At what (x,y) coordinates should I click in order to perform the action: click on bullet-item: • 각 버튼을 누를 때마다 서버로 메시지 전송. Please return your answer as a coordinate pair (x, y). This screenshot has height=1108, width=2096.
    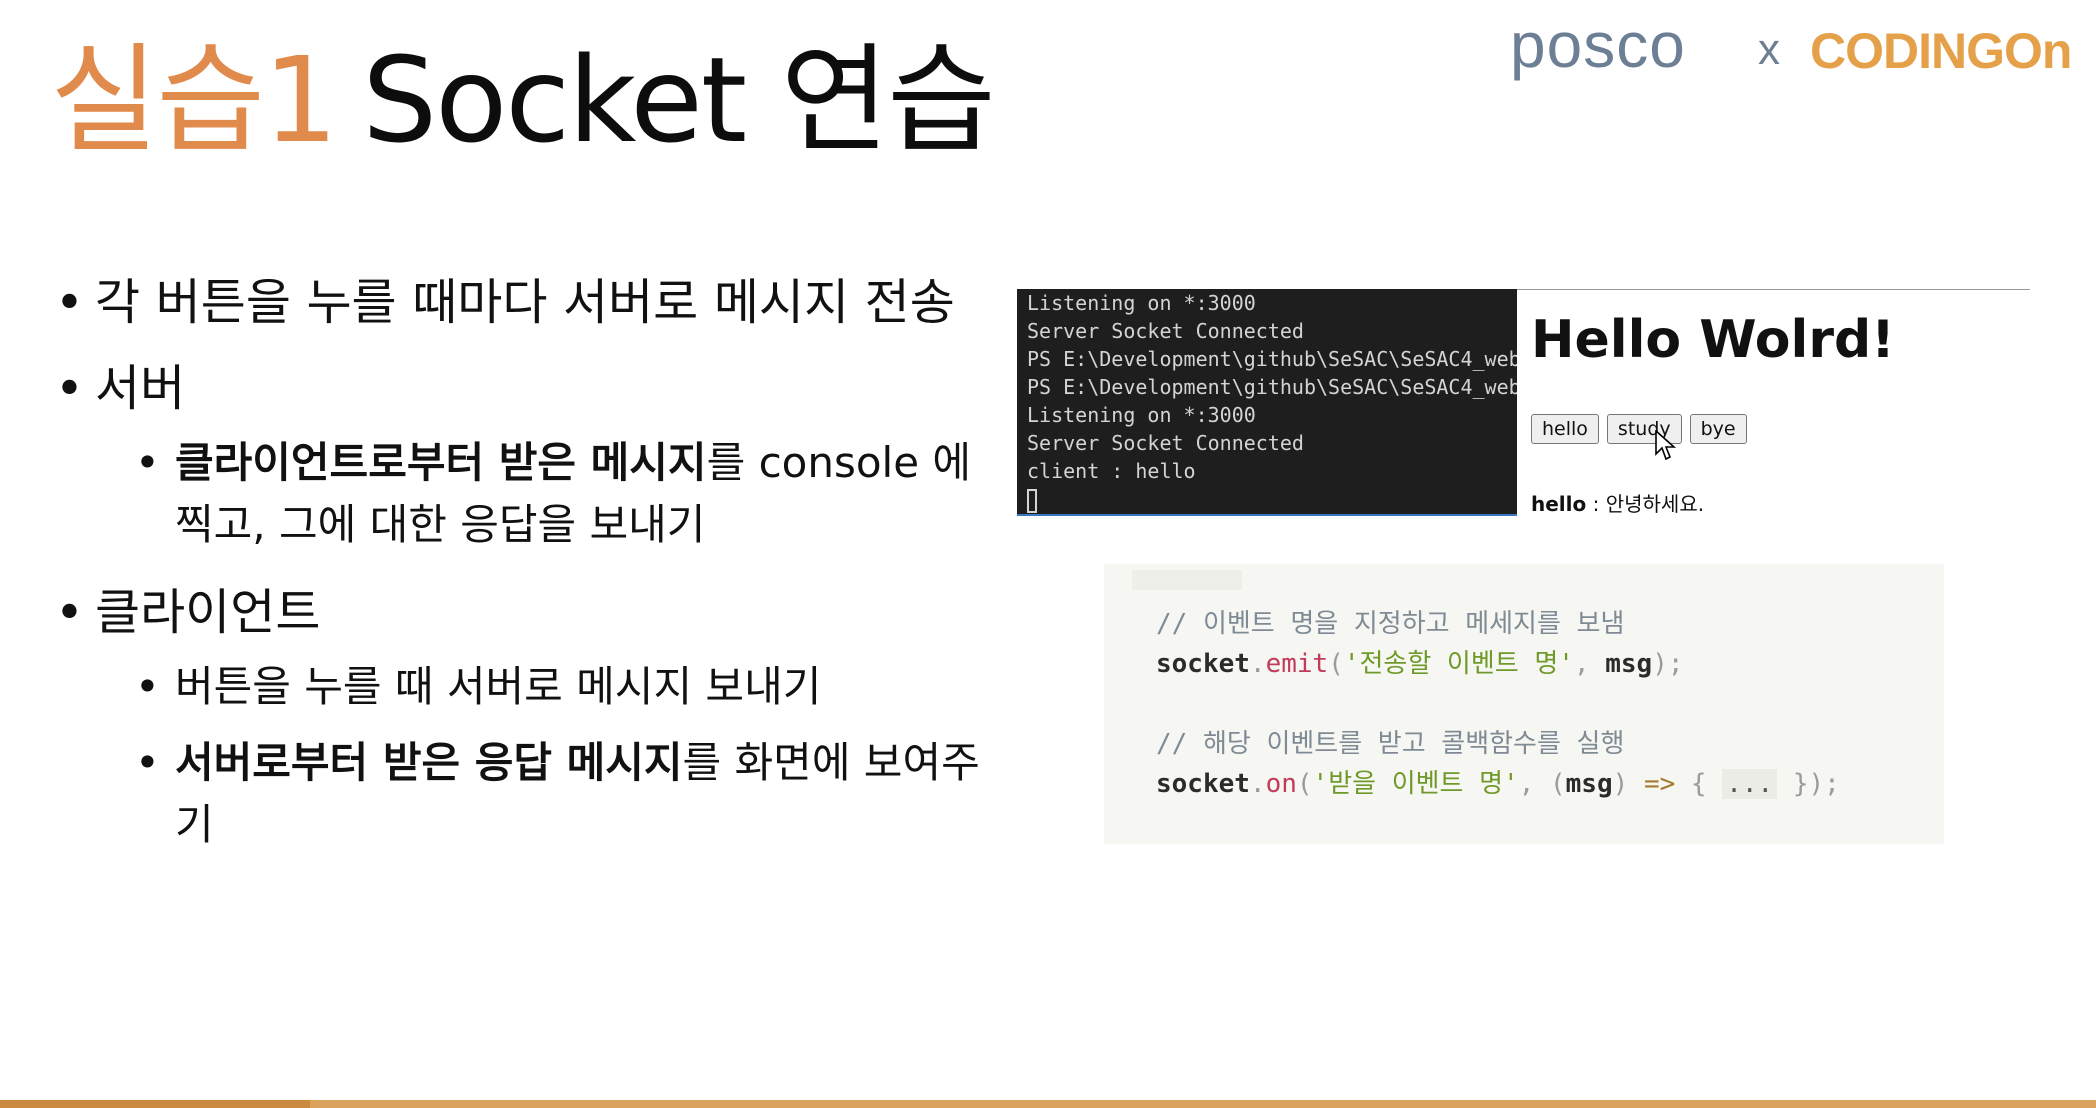
    Looking at the image, I should click on (535, 303).